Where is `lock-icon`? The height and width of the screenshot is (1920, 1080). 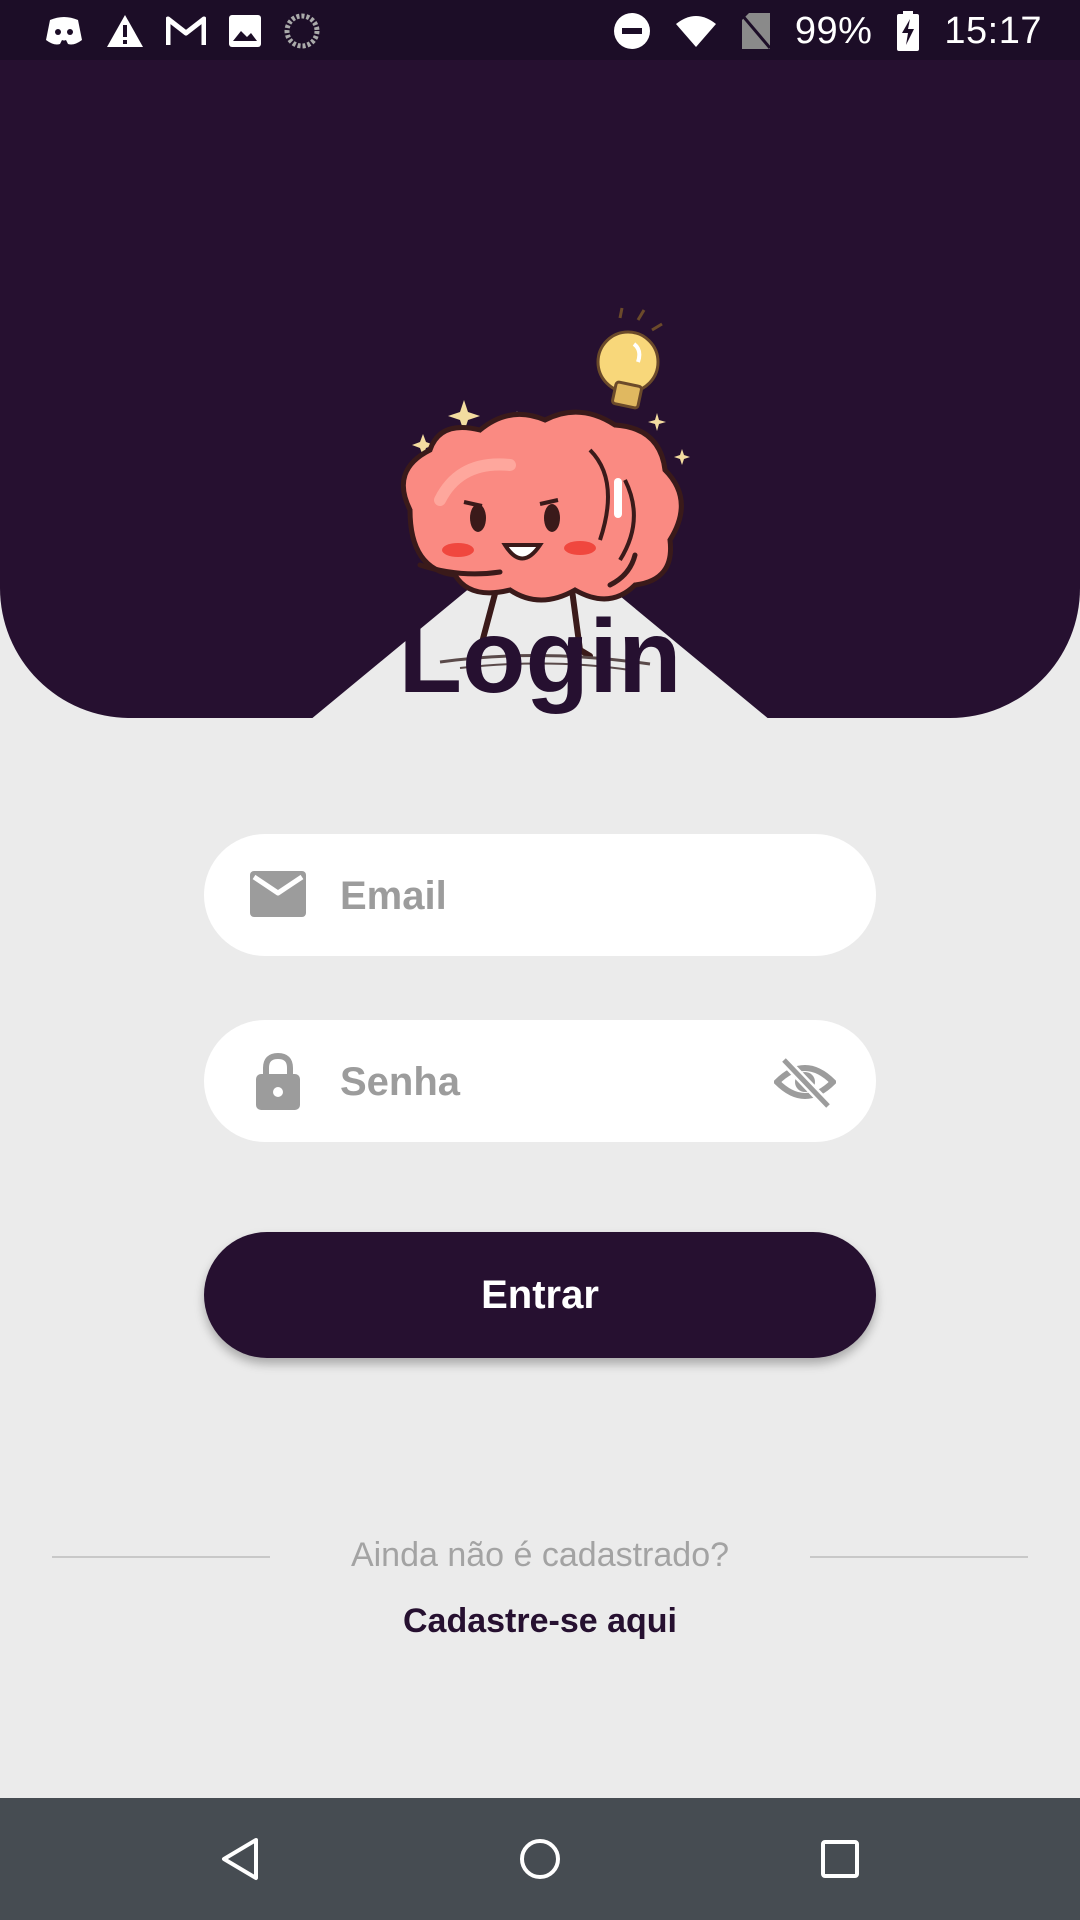
lock-icon is located at coordinates (278, 1081).